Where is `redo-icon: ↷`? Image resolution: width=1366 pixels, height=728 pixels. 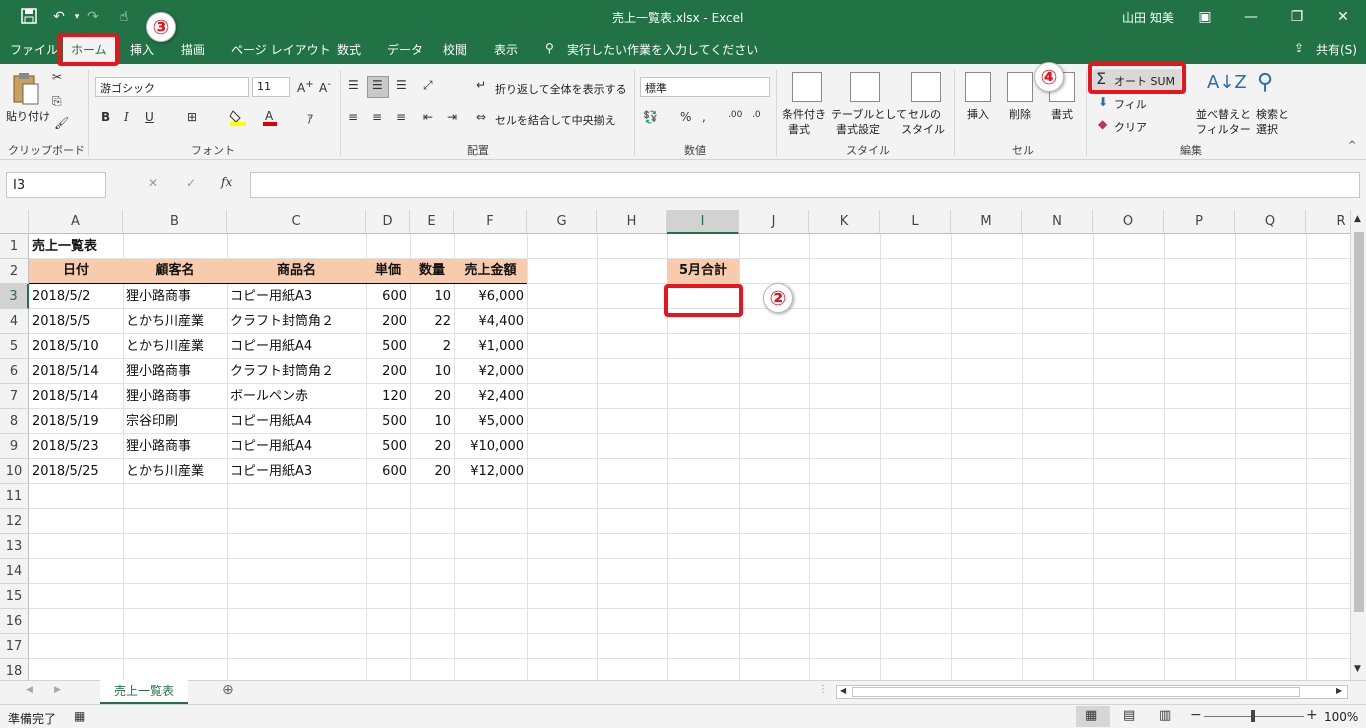
redo-icon: ↷ is located at coordinates (93, 17).